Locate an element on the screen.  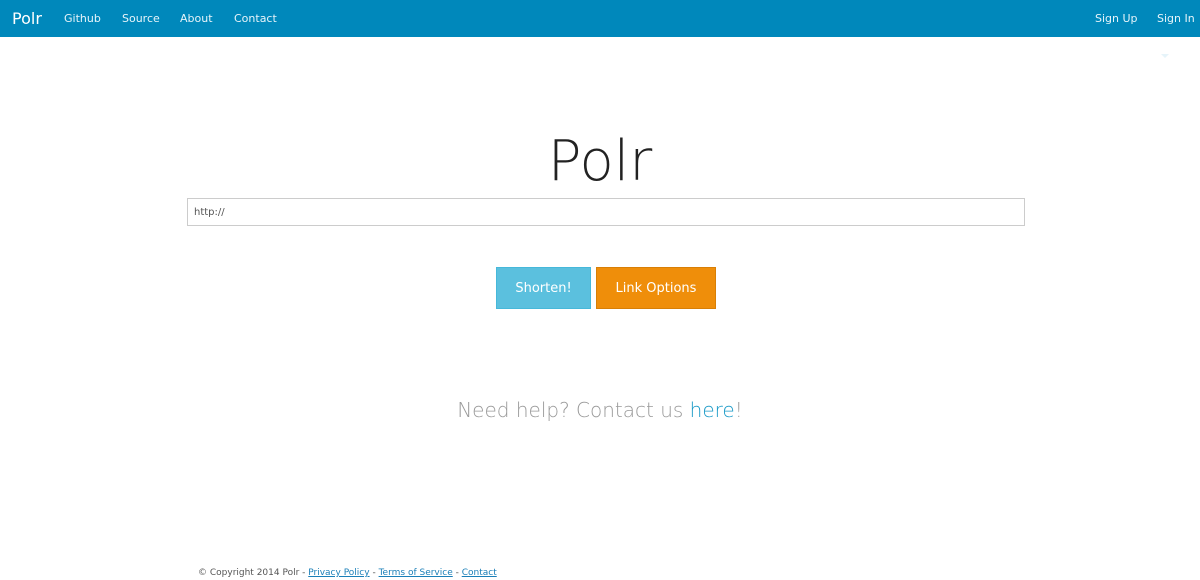
footer-copyright: © Copyright 2014 Polr - is located at coordinates (253, 573).